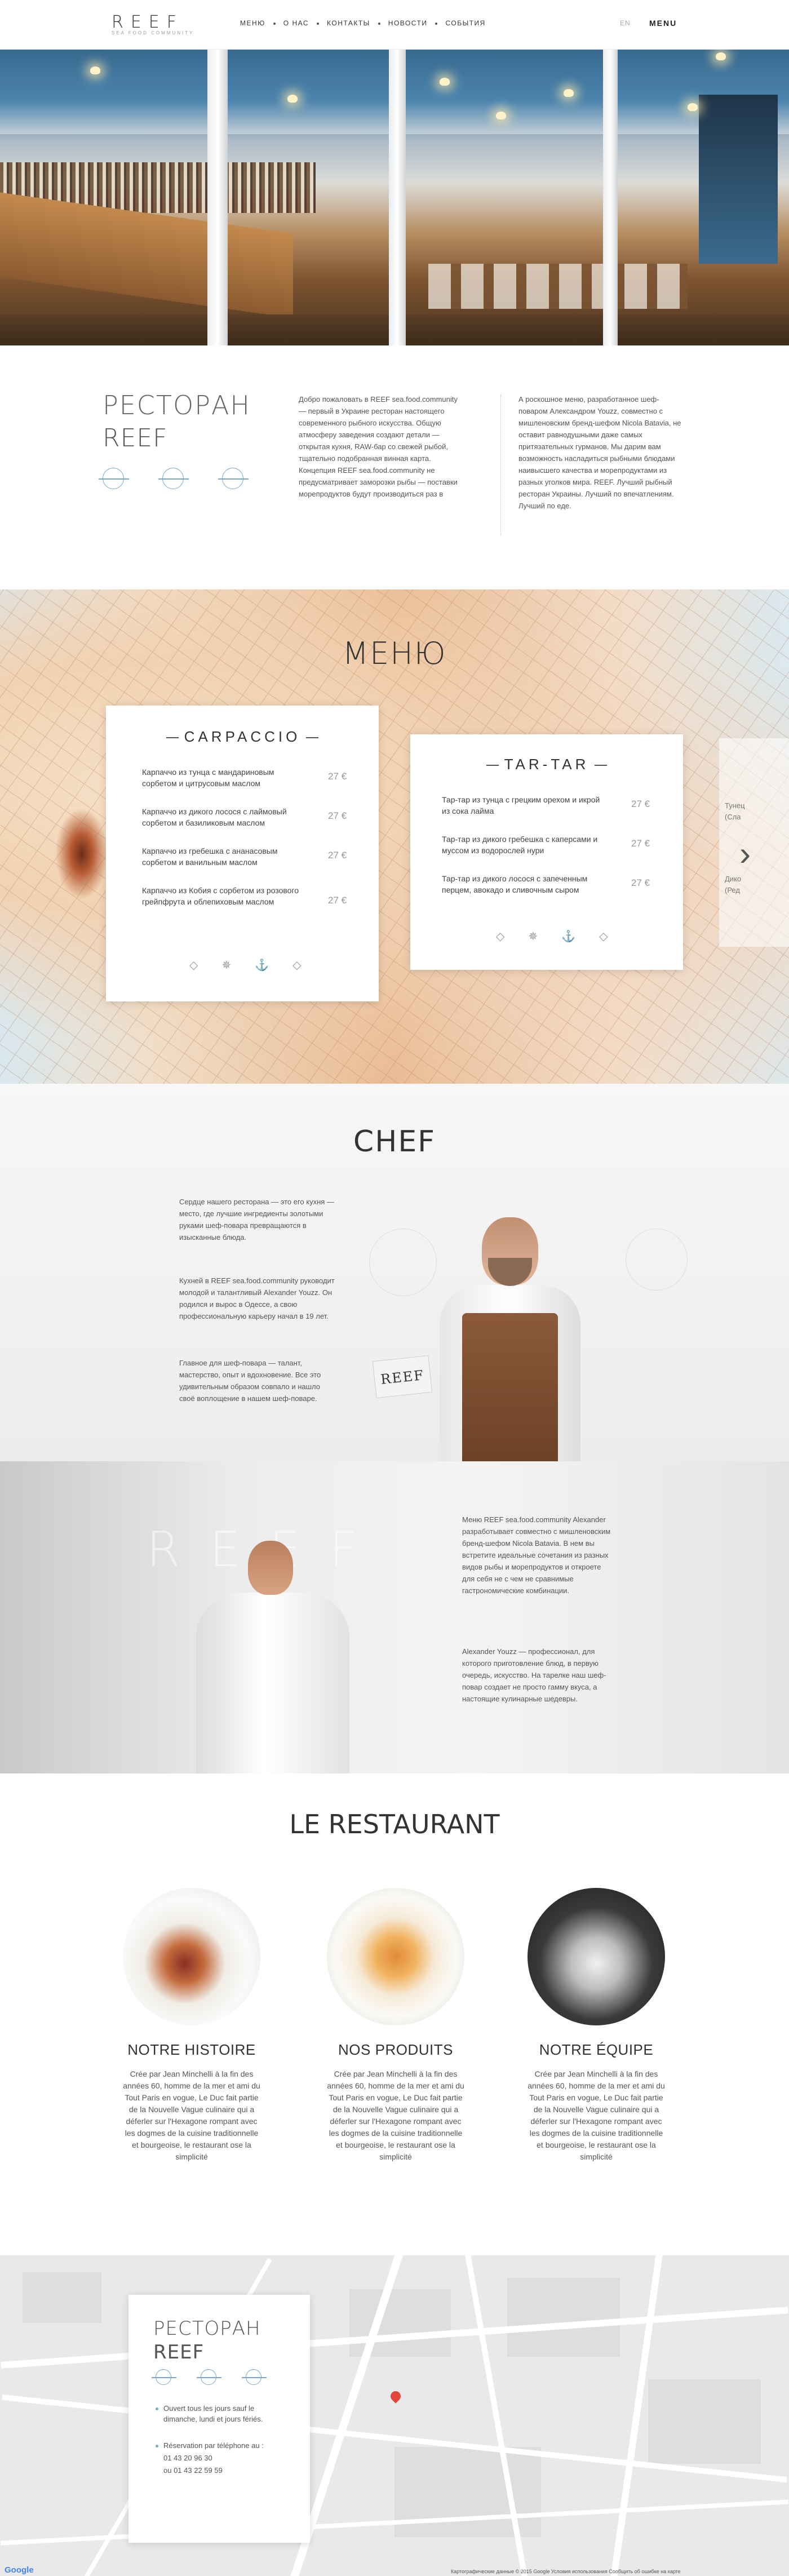  What do you see at coordinates (135, 438) in the screenshot?
I see `intro-title-brand: REEF` at bounding box center [135, 438].